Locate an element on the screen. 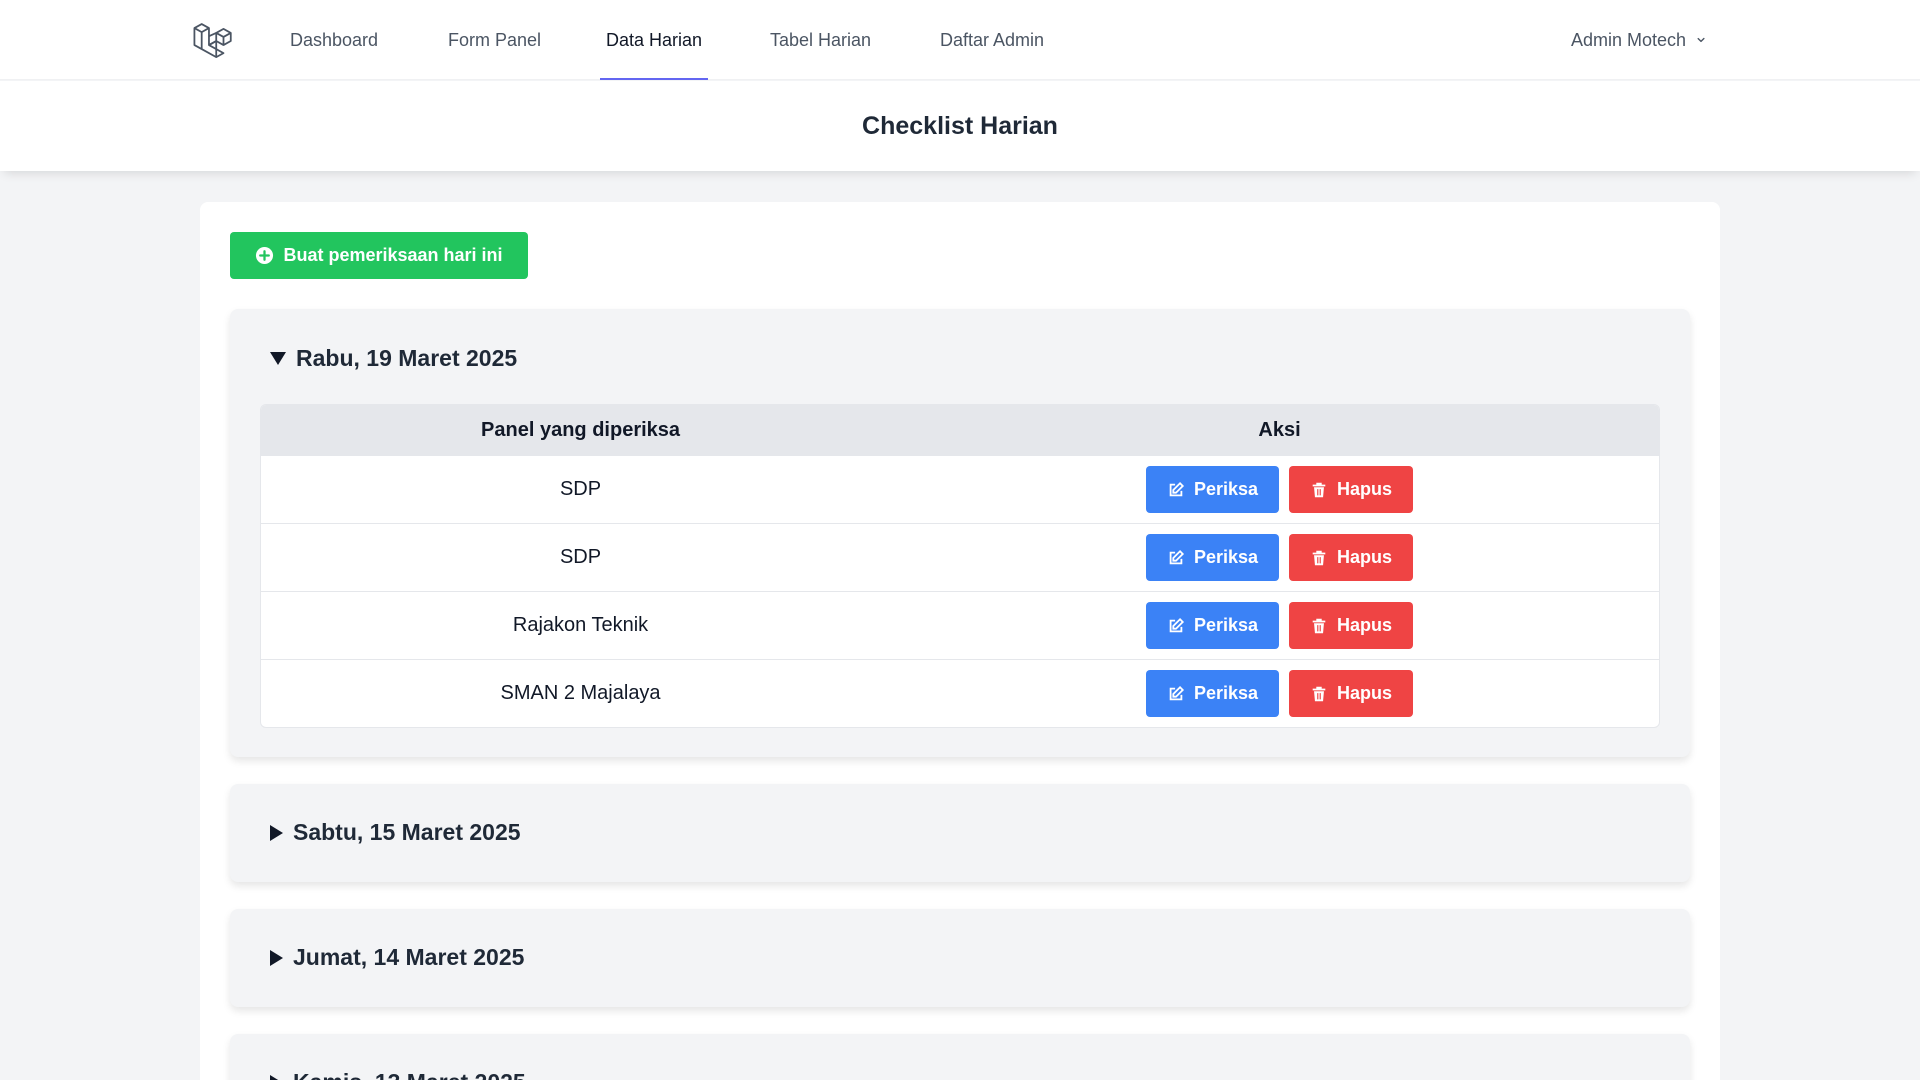  day-toggle: Kamis, 13 Maret 2025 is located at coordinates (398, 1074).